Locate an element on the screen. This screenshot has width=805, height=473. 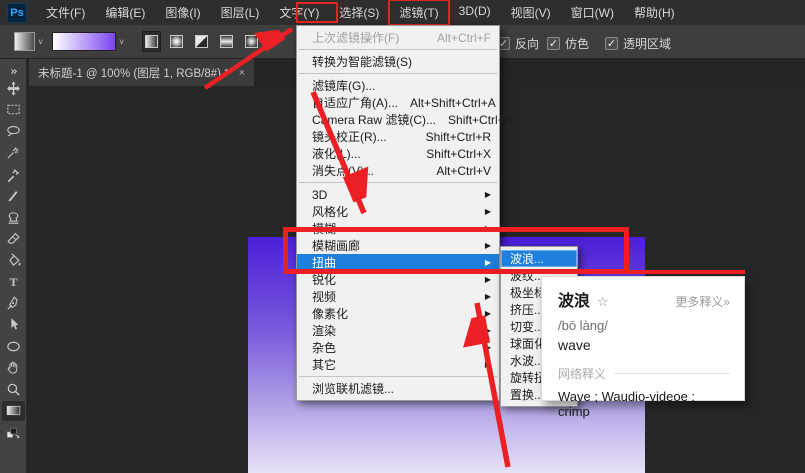
gradient-style-linear-button is located at coordinates (151, 41).